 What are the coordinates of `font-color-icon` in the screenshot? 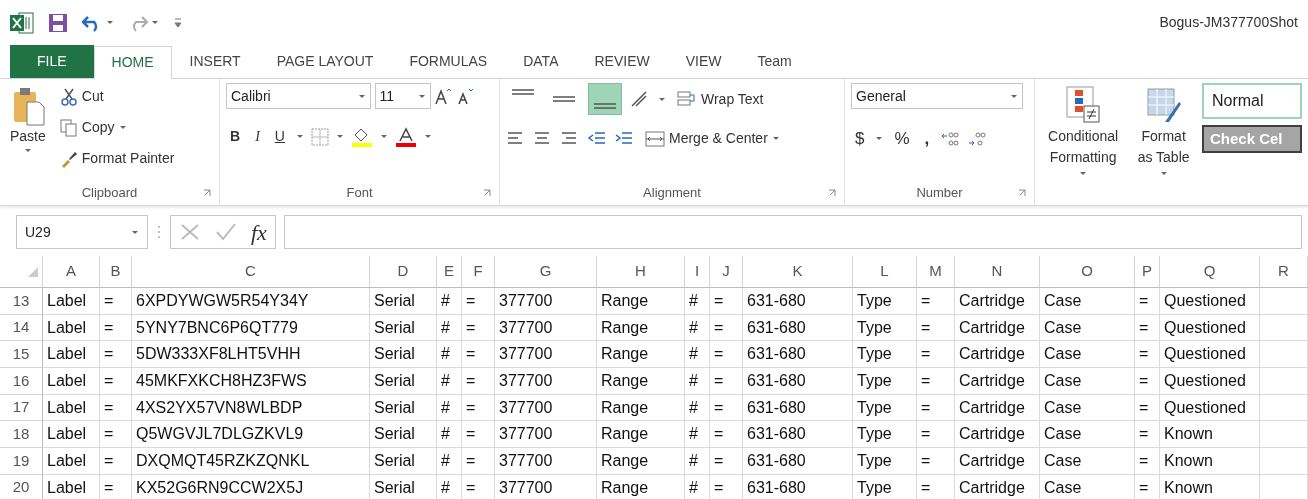 It's located at (405, 136).